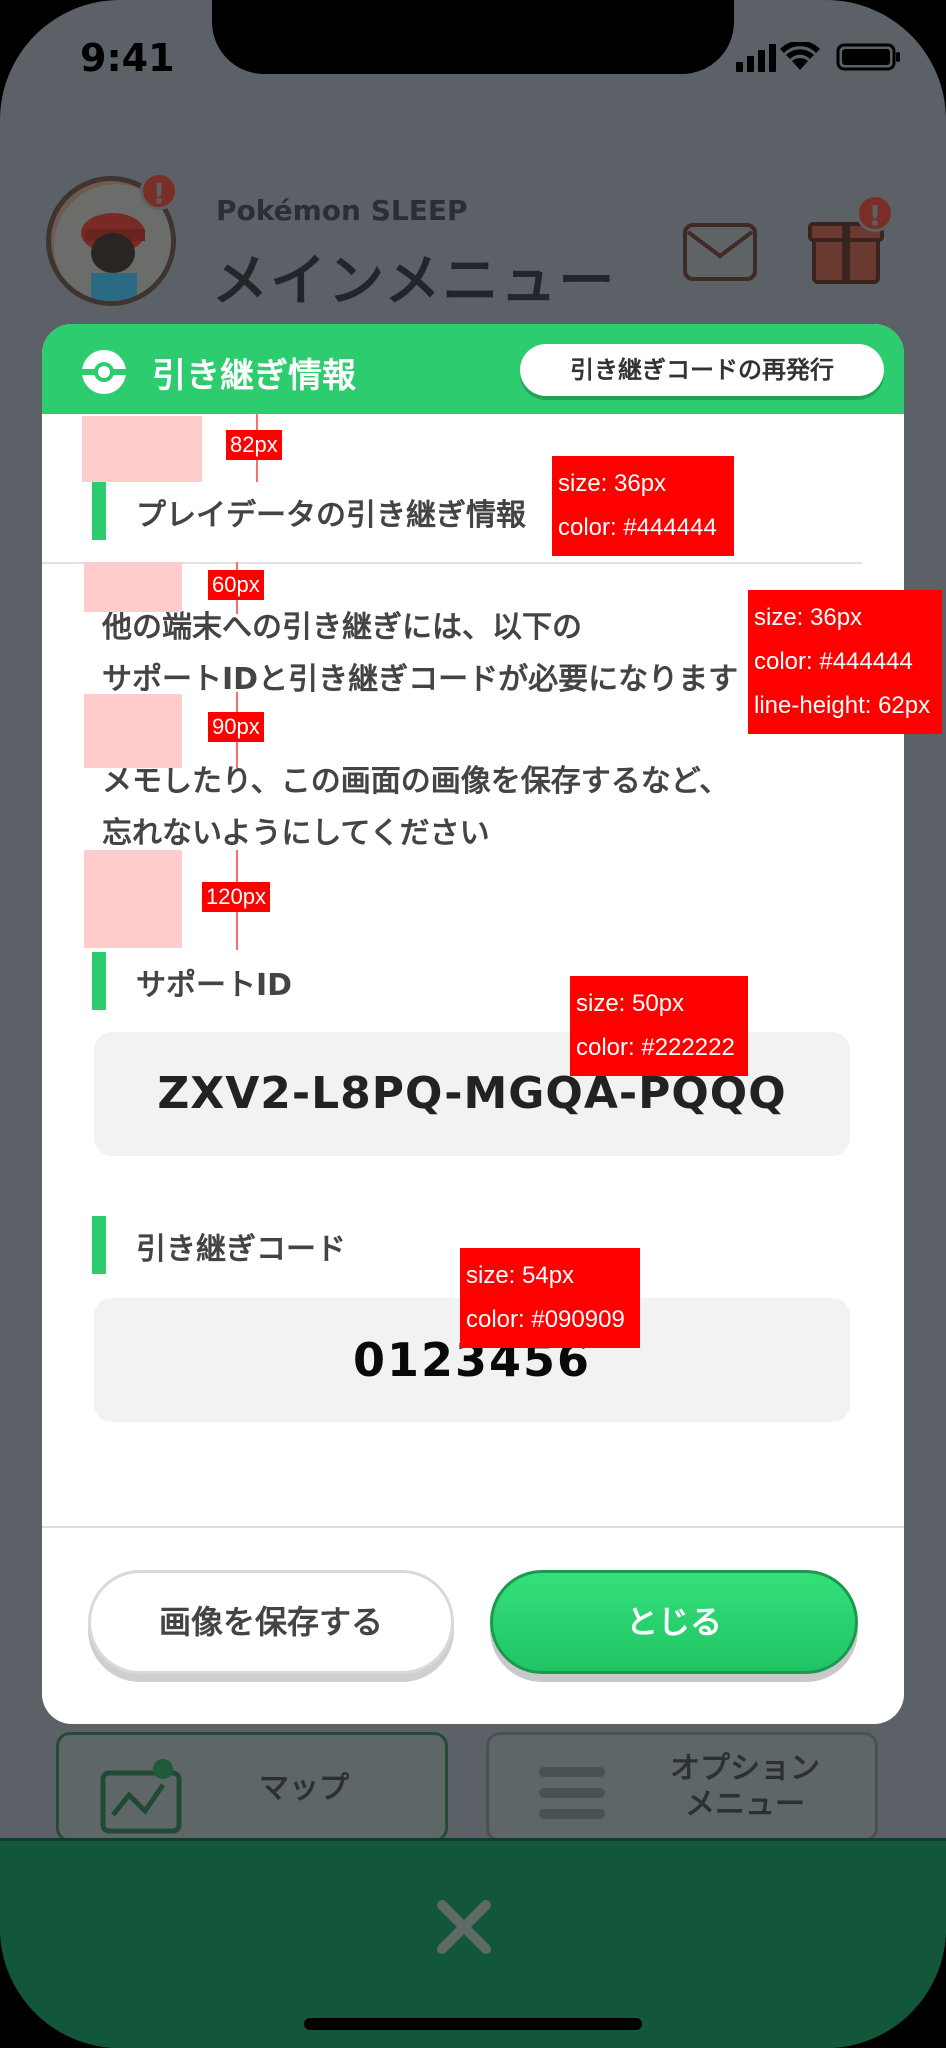 The width and height of the screenshot is (946, 2048). Describe the element at coordinates (464, 1927) in the screenshot. I see `close-x-icon` at that location.